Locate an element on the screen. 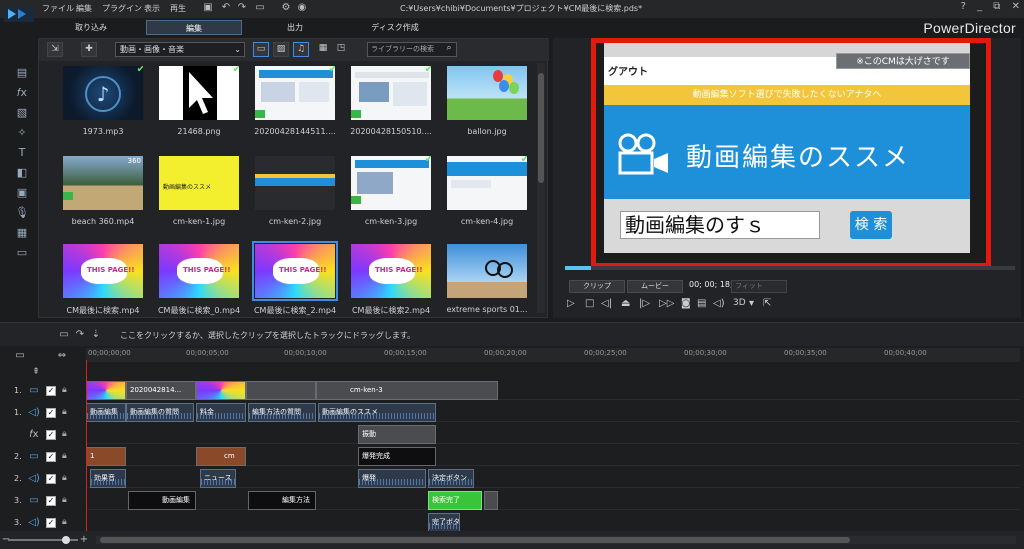  plugin-icon: ✚ is located at coordinates (89, 49).